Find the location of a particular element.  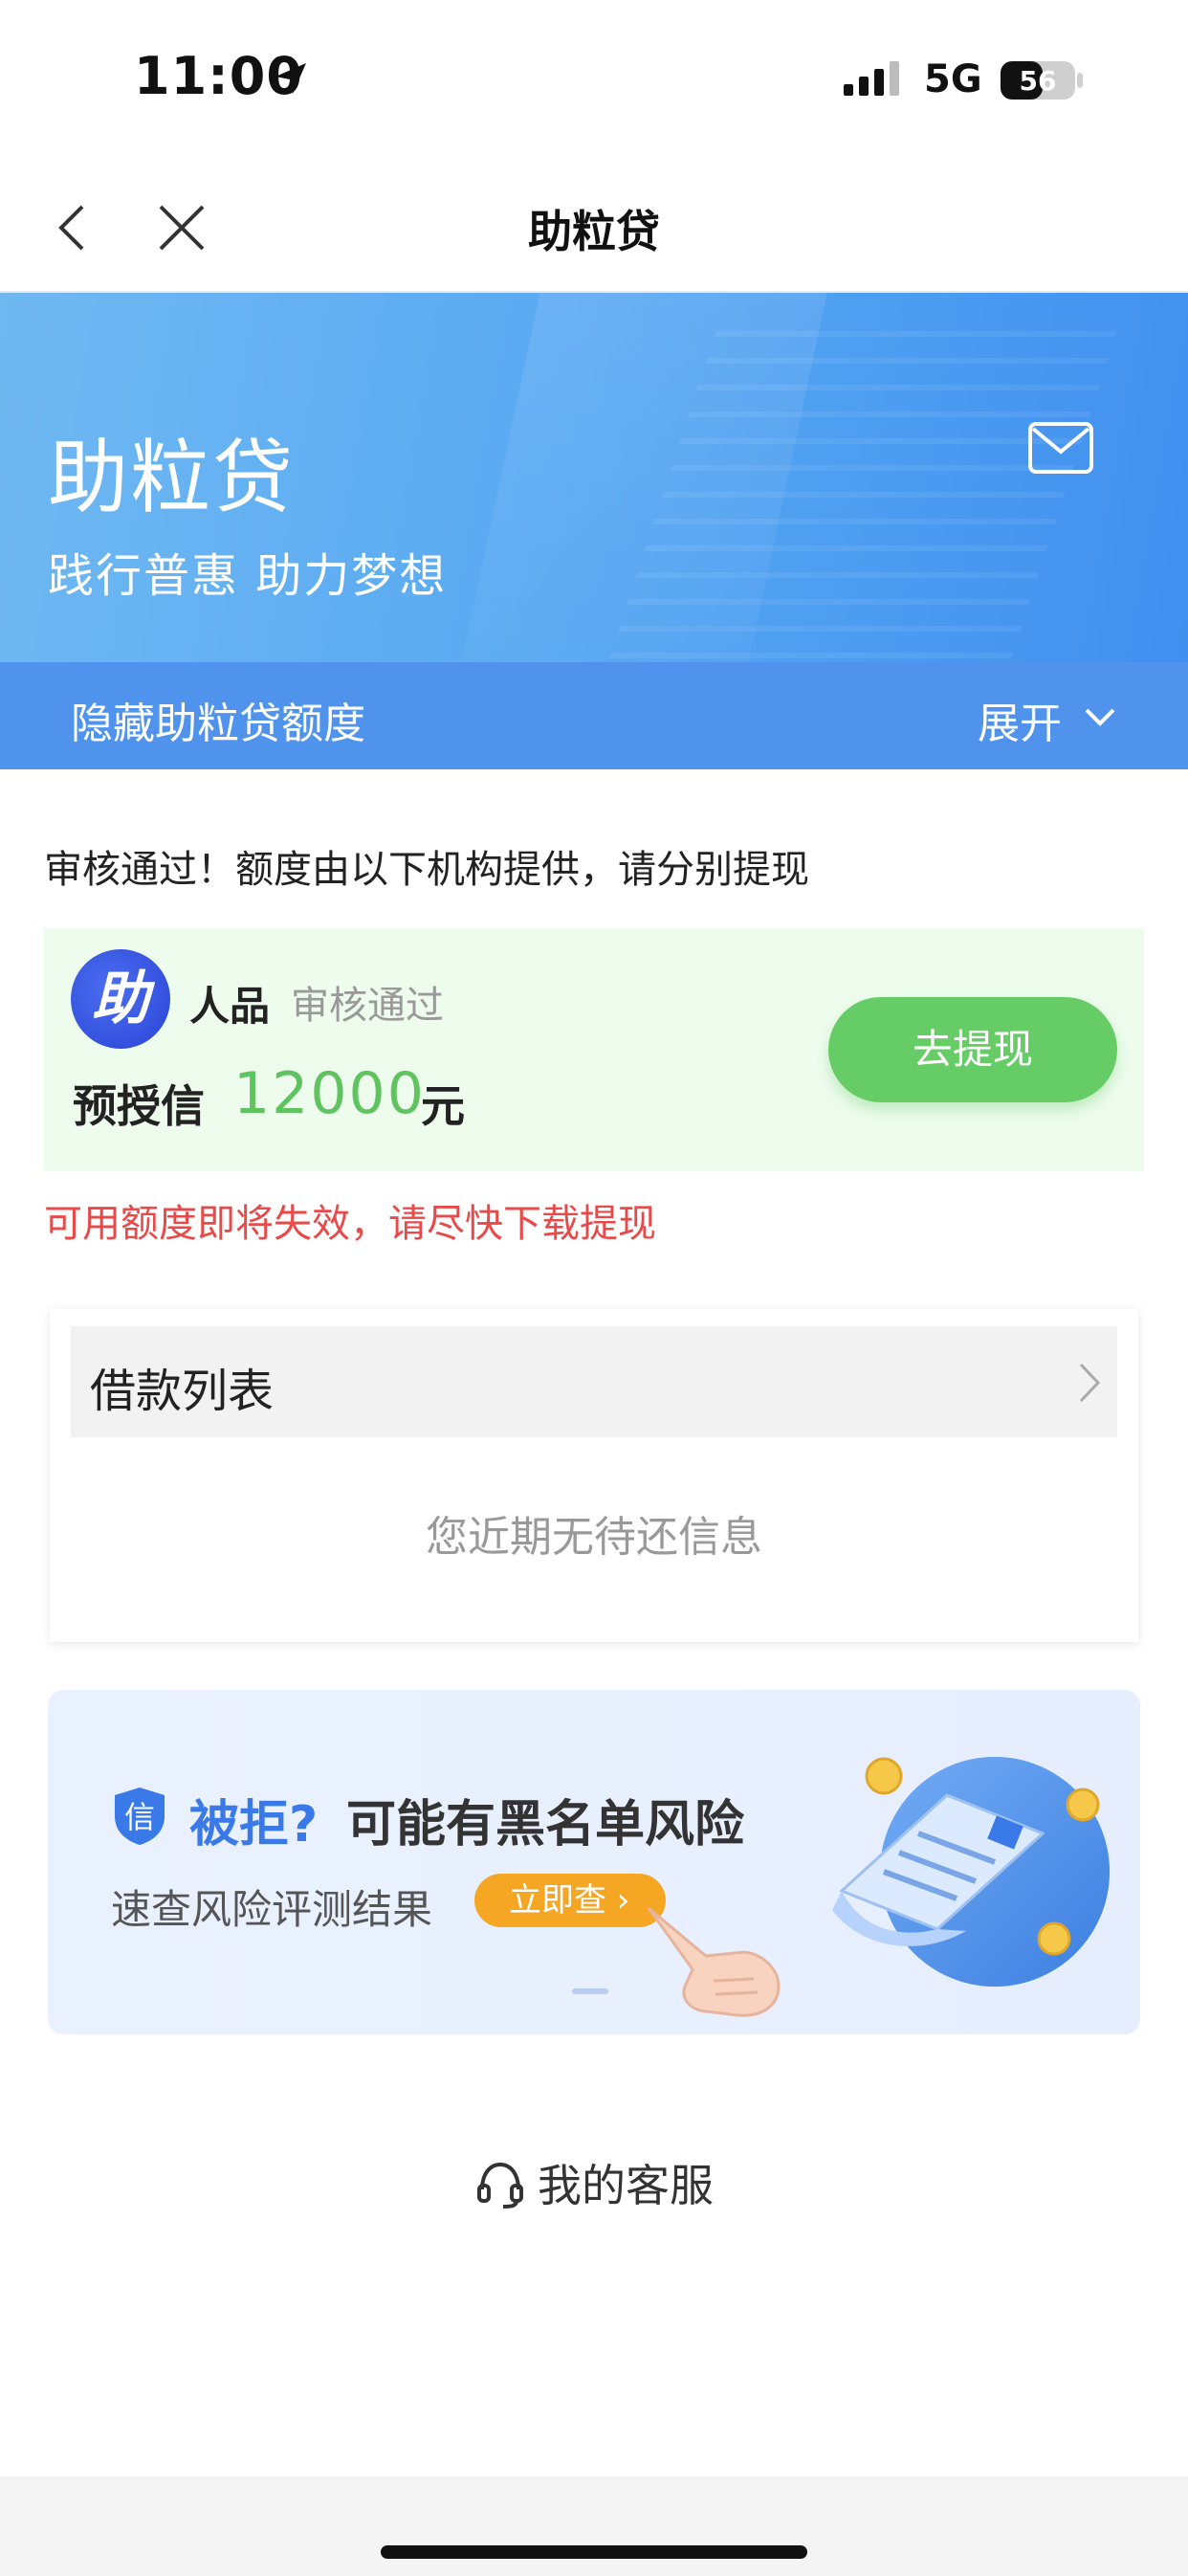

lender-card: 助 人品 审核通过 预授信 12000 元 去提现 is located at coordinates (594, 1049).